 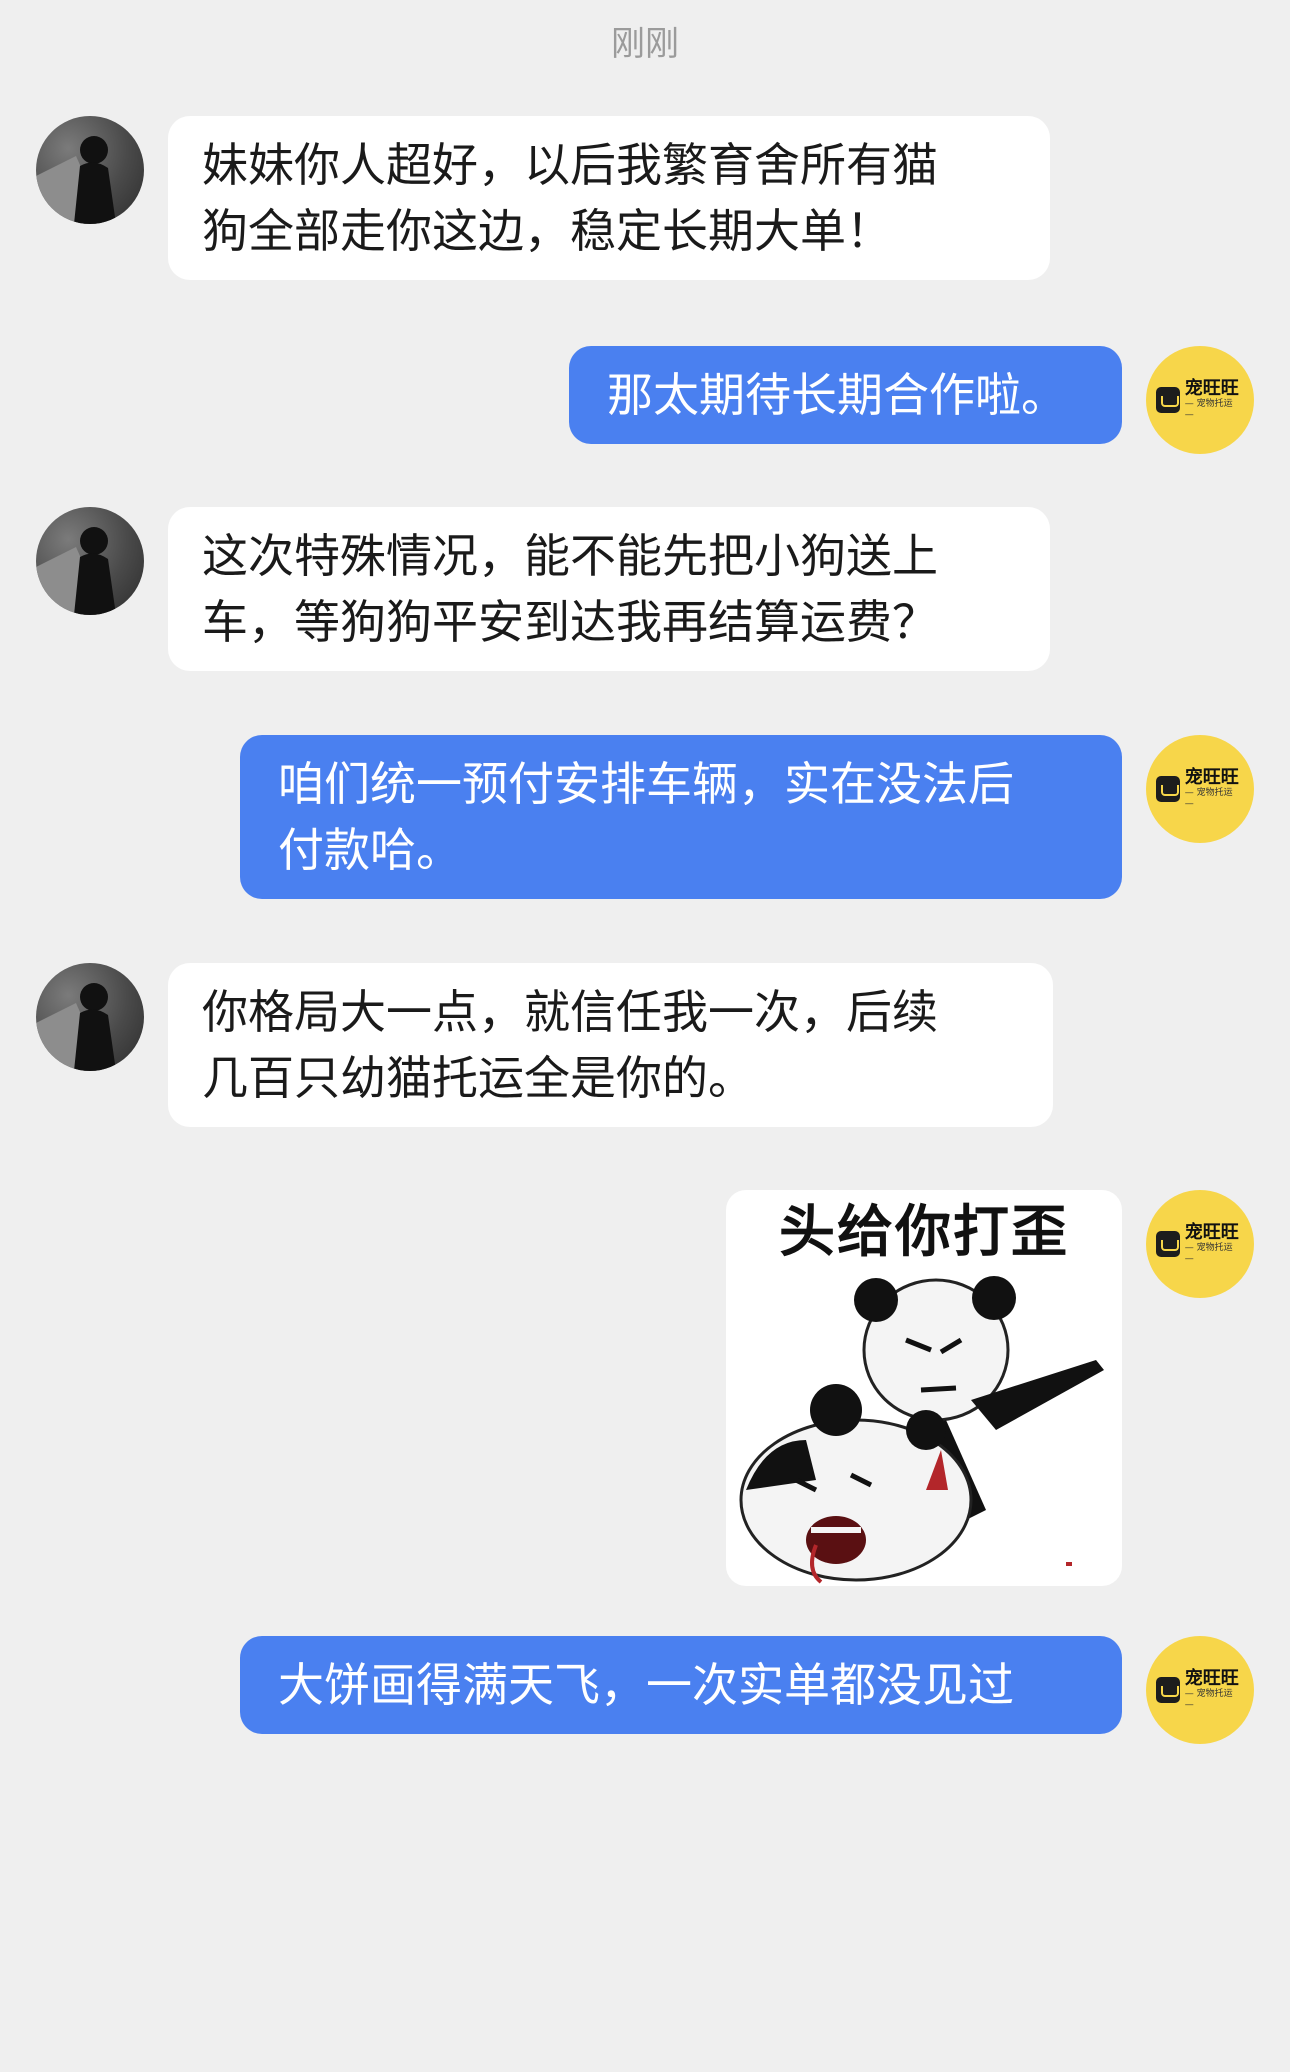 What do you see at coordinates (610, 1045) in the screenshot?
I see `message-bubble-incoming: 你格局大一点，就信任我一次，后续 几百只幼猫托运全是你的。` at bounding box center [610, 1045].